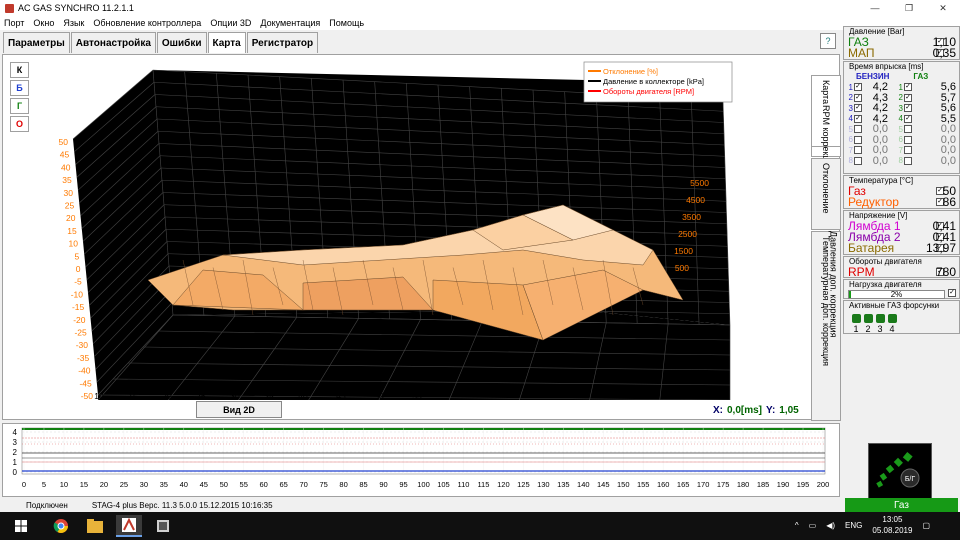 This screenshot has height=540, width=960. I want to click on gas-injector-number: 5, so click(900, 129).